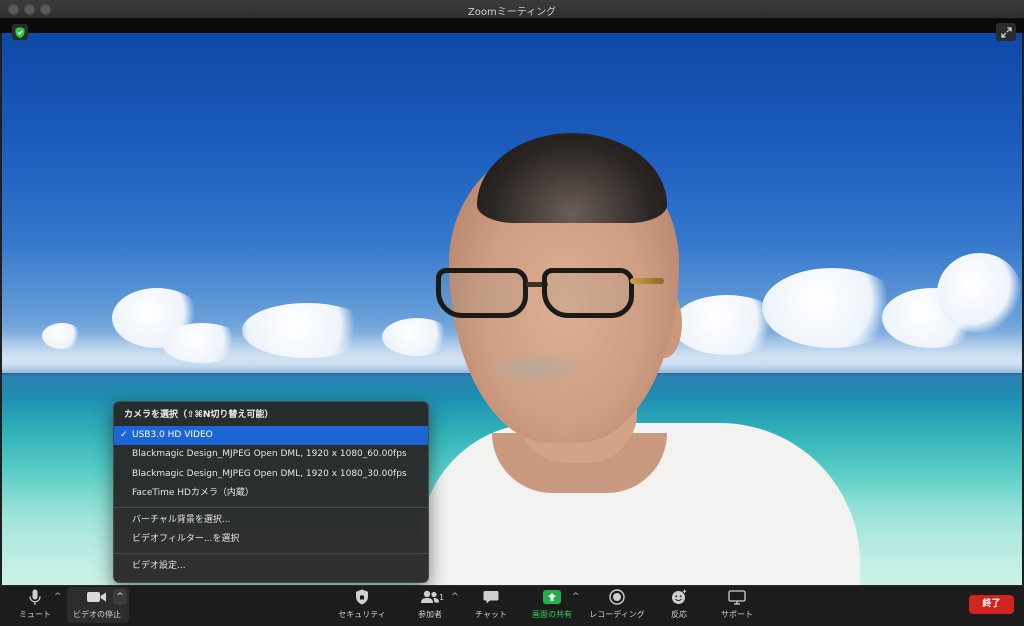 The image size is (1024, 626). What do you see at coordinates (97, 614) in the screenshot?
I see `stop-video-label: ビデオの停止` at bounding box center [97, 614].